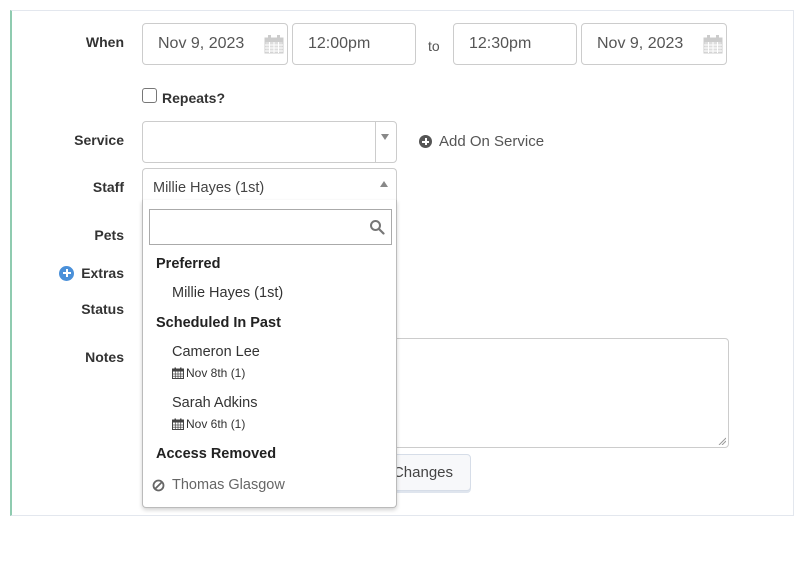 The height and width of the screenshot is (563, 800). What do you see at coordinates (500, 43) in the screenshot?
I see `end-time-value: 12:30pm` at bounding box center [500, 43].